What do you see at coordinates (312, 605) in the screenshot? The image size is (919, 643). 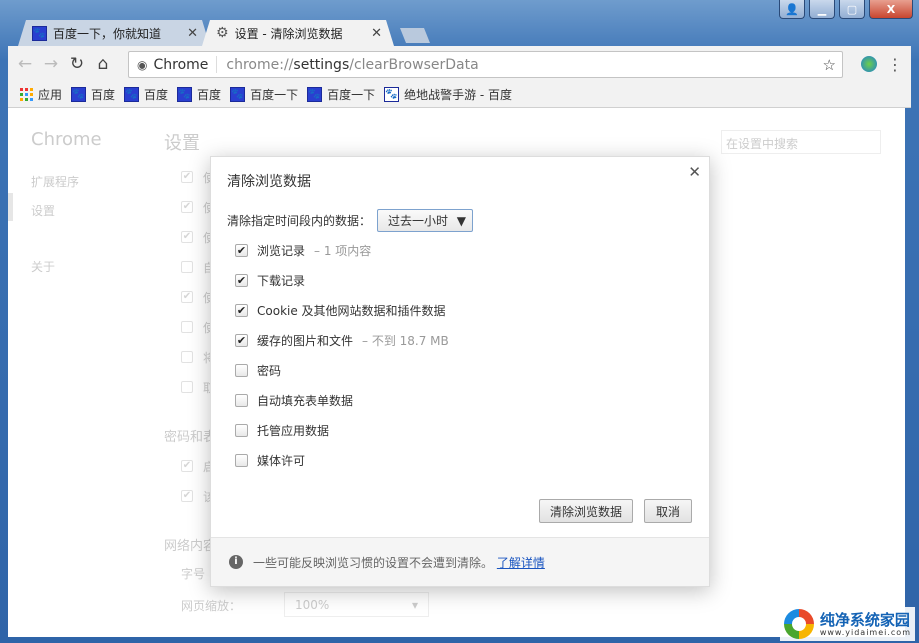 I see `page-zoom-value: 100%` at bounding box center [312, 605].